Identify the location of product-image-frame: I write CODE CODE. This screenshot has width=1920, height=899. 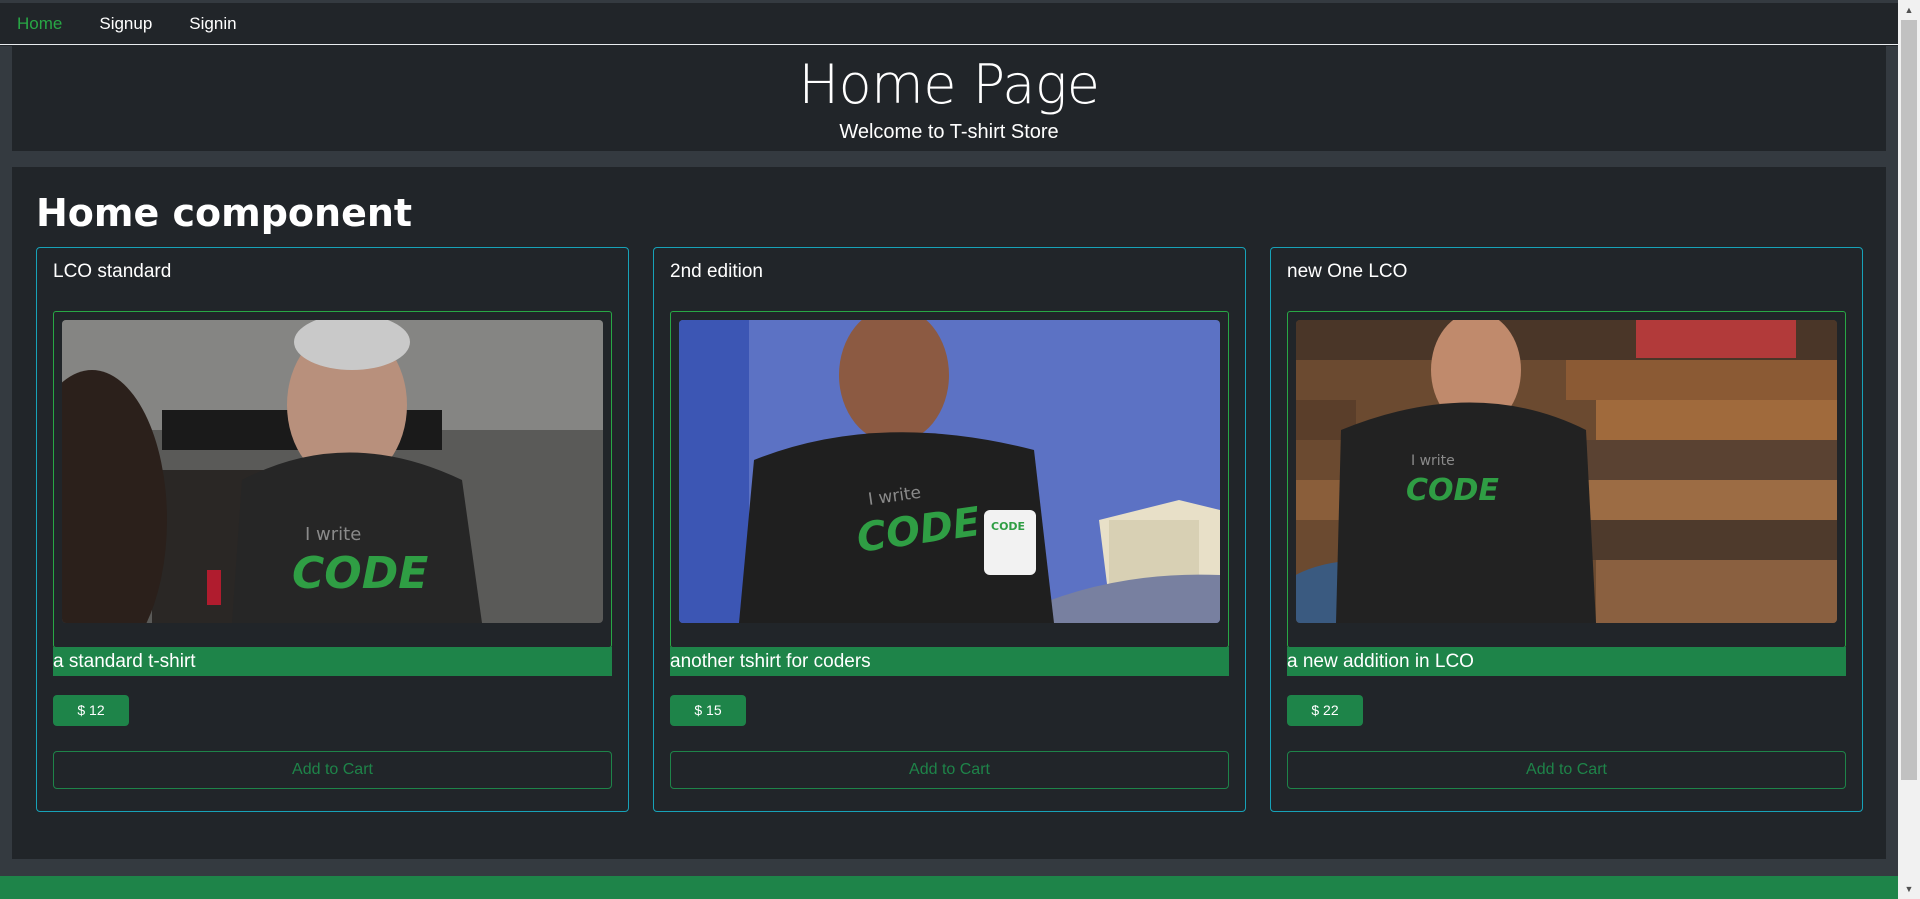
(949, 479).